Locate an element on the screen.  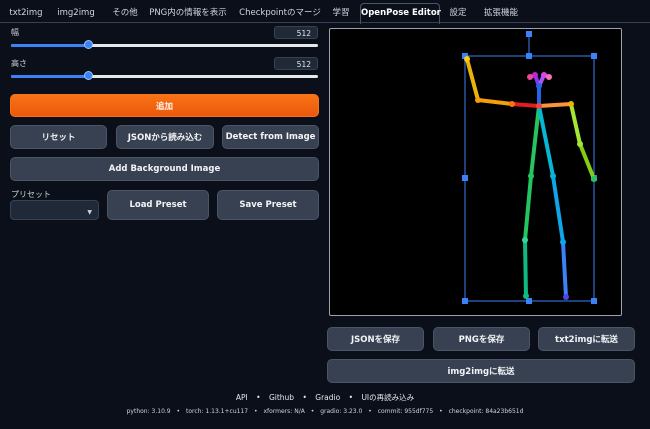
tab-train: 学習 is located at coordinates (341, 13).